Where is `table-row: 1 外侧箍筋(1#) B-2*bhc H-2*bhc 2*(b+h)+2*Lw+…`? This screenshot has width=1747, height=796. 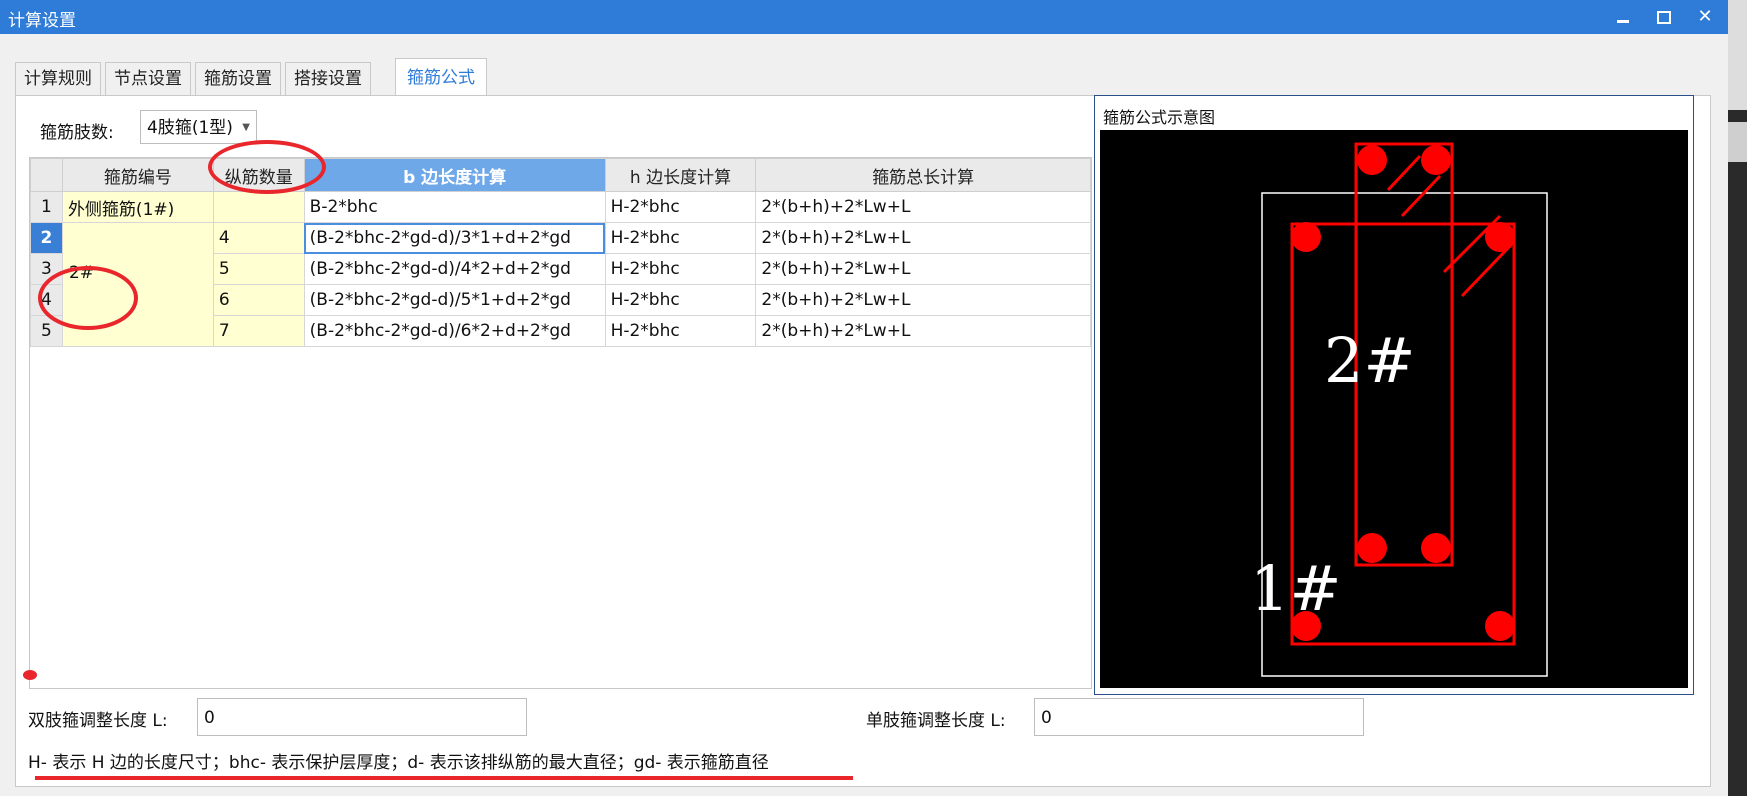
table-row: 1 外侧箍筋(1#) B-2*bhc H-2*bhc 2*(b+h)+2*Lw+… is located at coordinates (560, 207).